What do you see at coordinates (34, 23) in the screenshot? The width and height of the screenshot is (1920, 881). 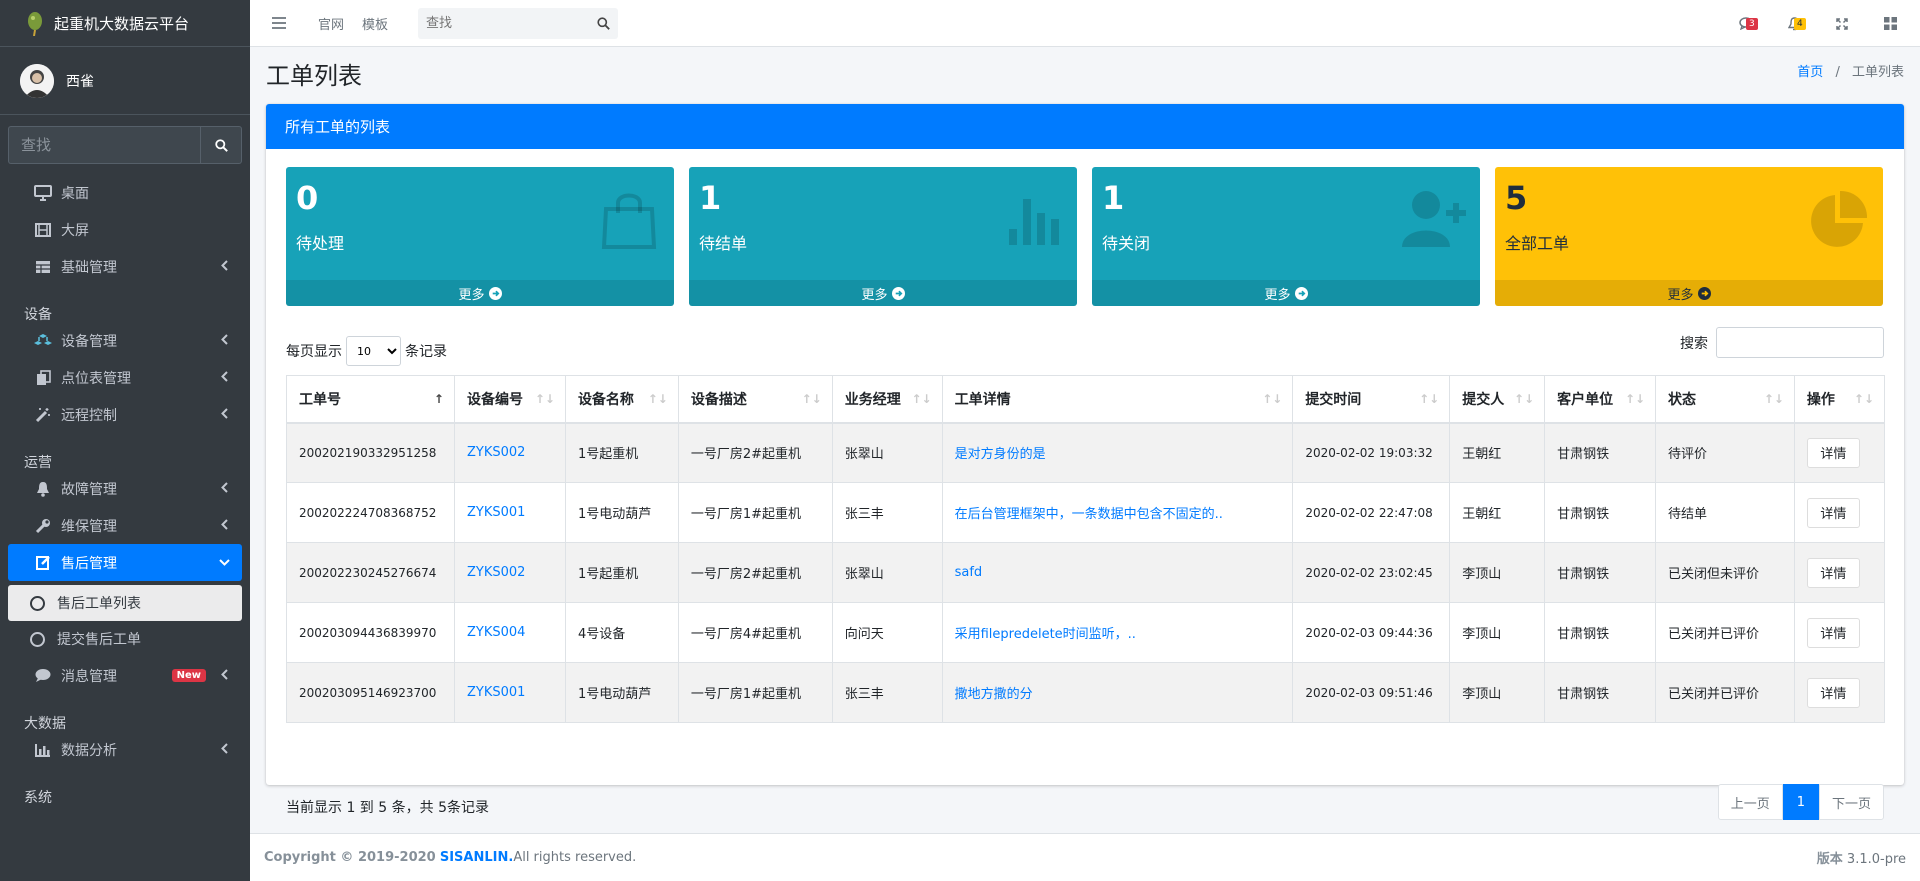 I see `brand-logo-icon` at bounding box center [34, 23].